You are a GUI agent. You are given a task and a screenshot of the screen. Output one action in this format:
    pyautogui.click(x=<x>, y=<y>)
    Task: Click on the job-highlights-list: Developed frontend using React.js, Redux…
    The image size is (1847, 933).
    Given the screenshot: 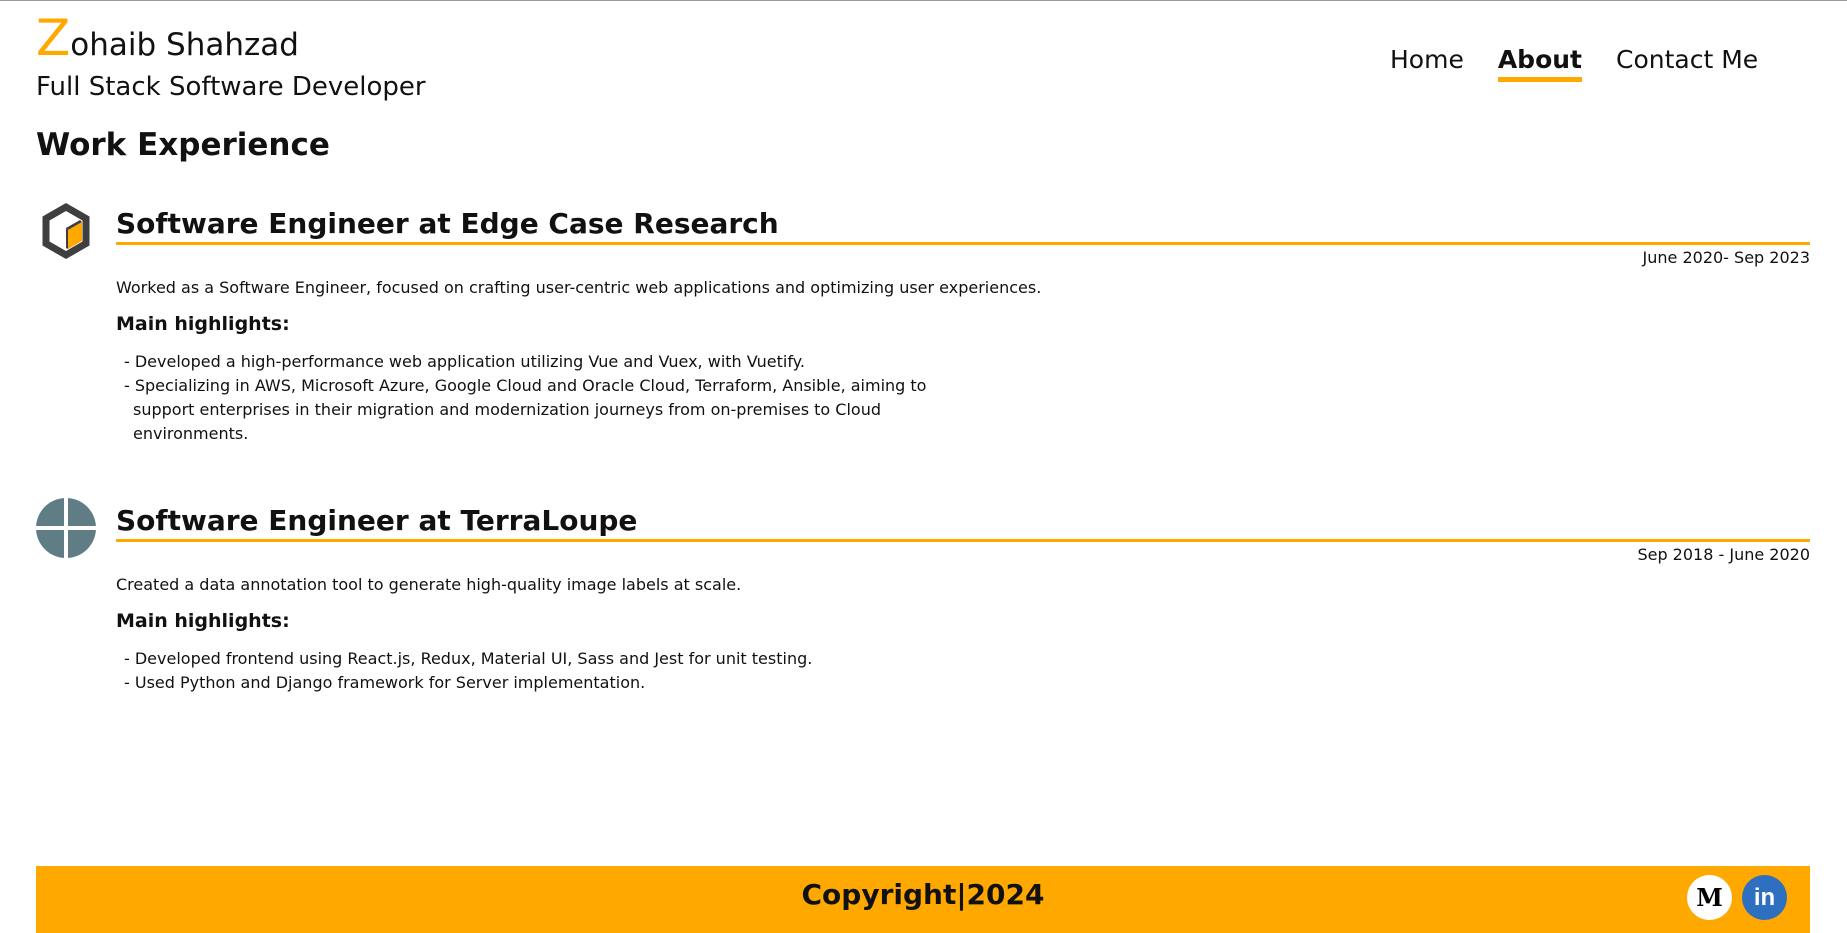 What is the action you would take?
    pyautogui.click(x=544, y=671)
    